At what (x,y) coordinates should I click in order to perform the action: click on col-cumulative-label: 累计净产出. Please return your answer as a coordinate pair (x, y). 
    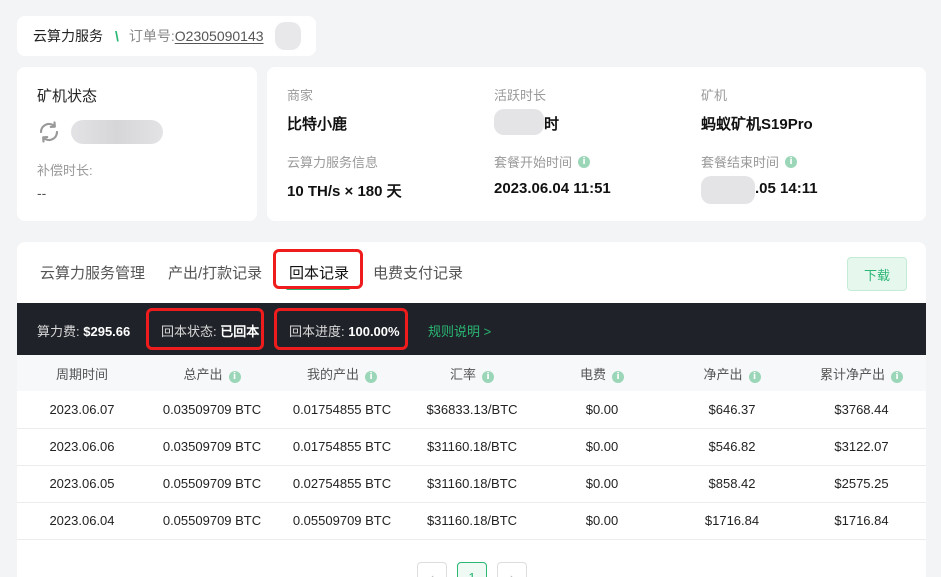
    Looking at the image, I should click on (852, 374).